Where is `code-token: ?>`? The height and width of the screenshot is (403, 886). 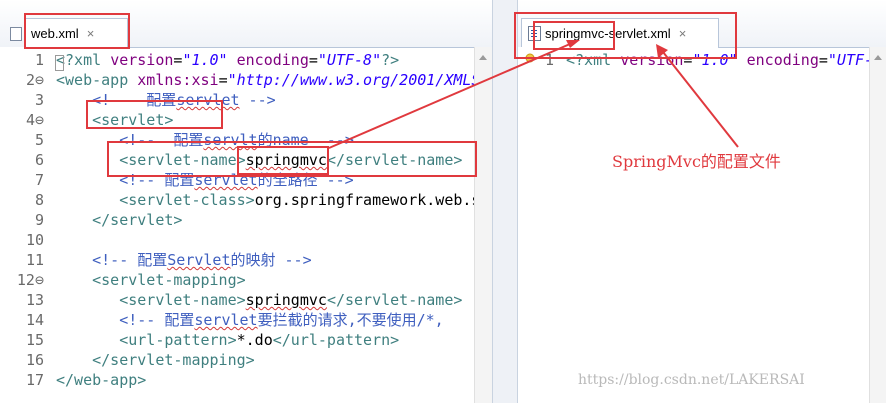 code-token: ?> is located at coordinates (390, 60).